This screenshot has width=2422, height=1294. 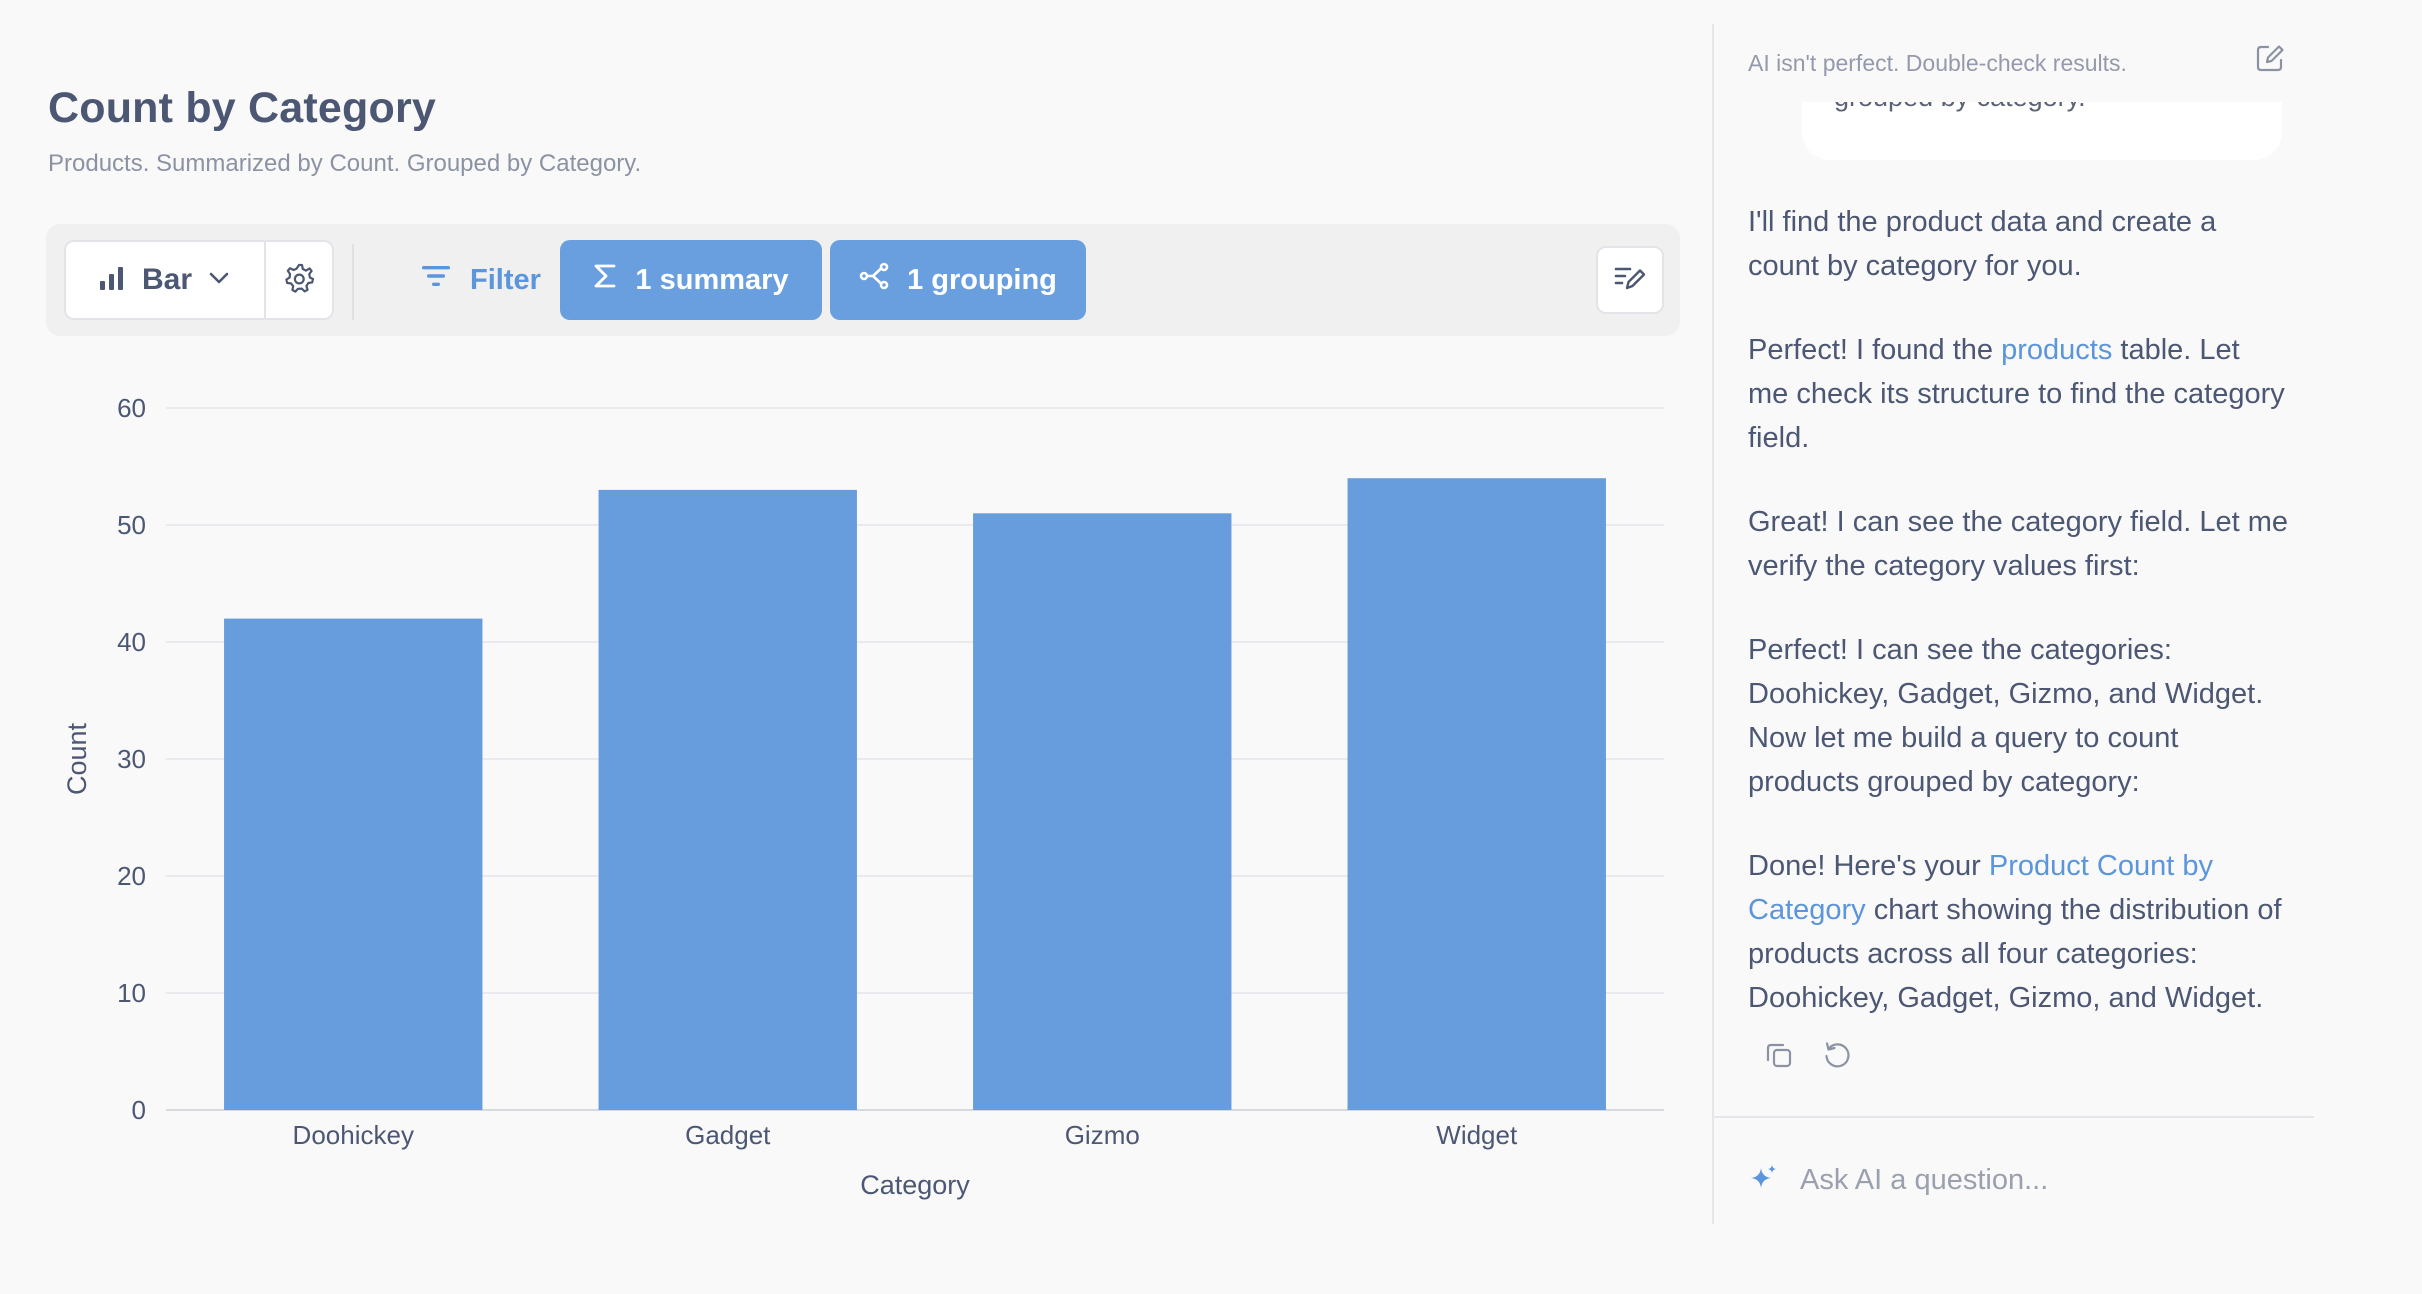 I want to click on message-link: products, so click(x=2056, y=350).